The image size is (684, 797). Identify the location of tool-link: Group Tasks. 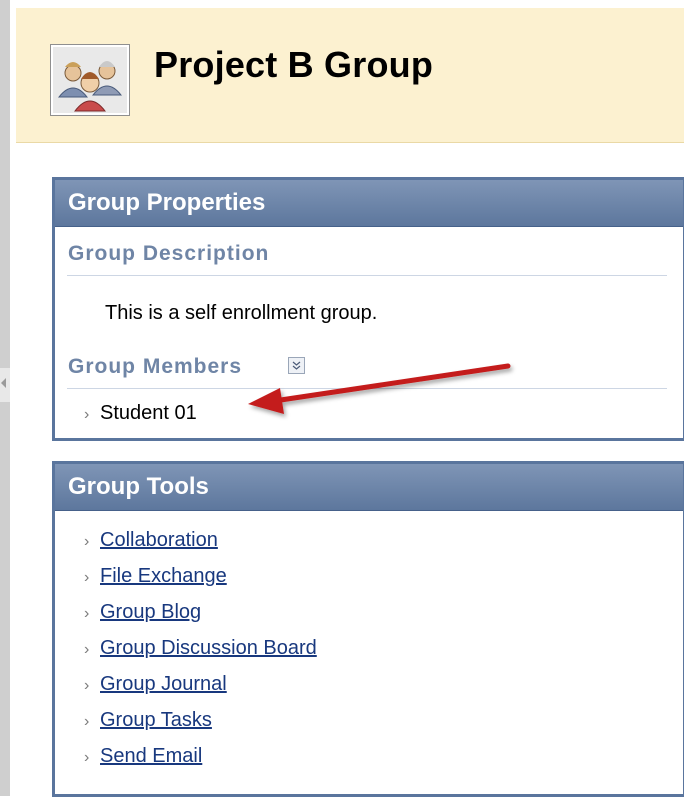
(156, 720).